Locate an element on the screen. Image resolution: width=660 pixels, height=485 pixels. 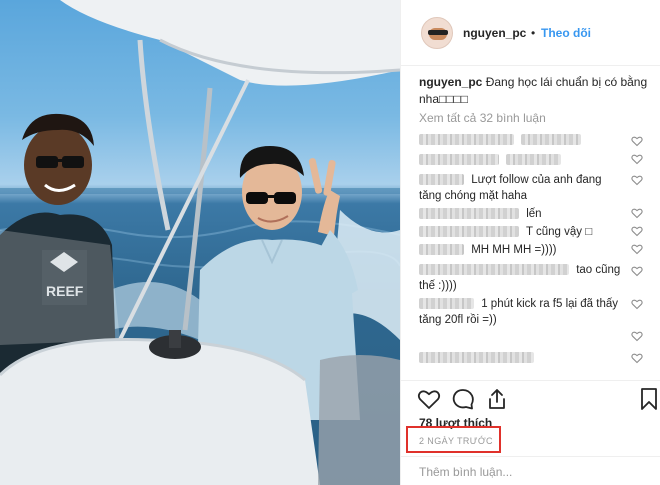
comment-text: T cũng vậy □ is located at coordinates (559, 232).